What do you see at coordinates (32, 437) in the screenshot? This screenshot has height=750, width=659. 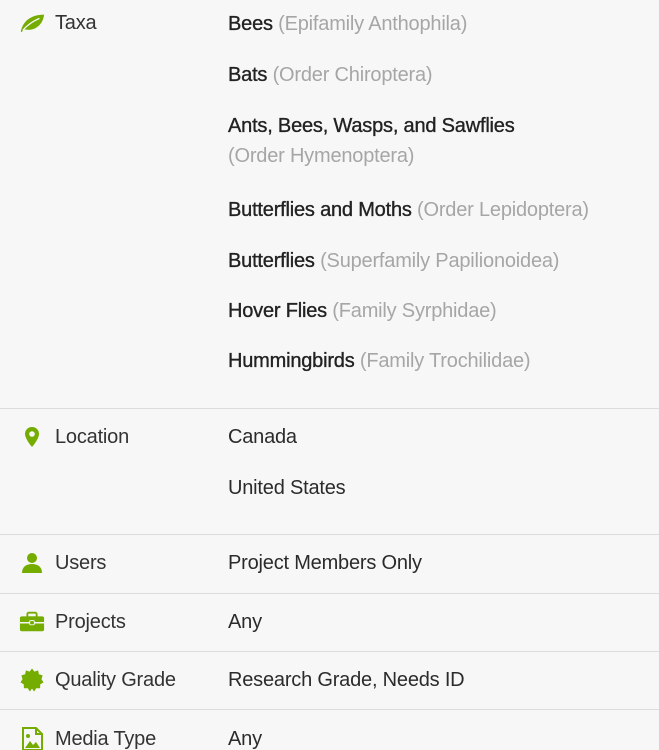 I see `map-marker-icon` at bounding box center [32, 437].